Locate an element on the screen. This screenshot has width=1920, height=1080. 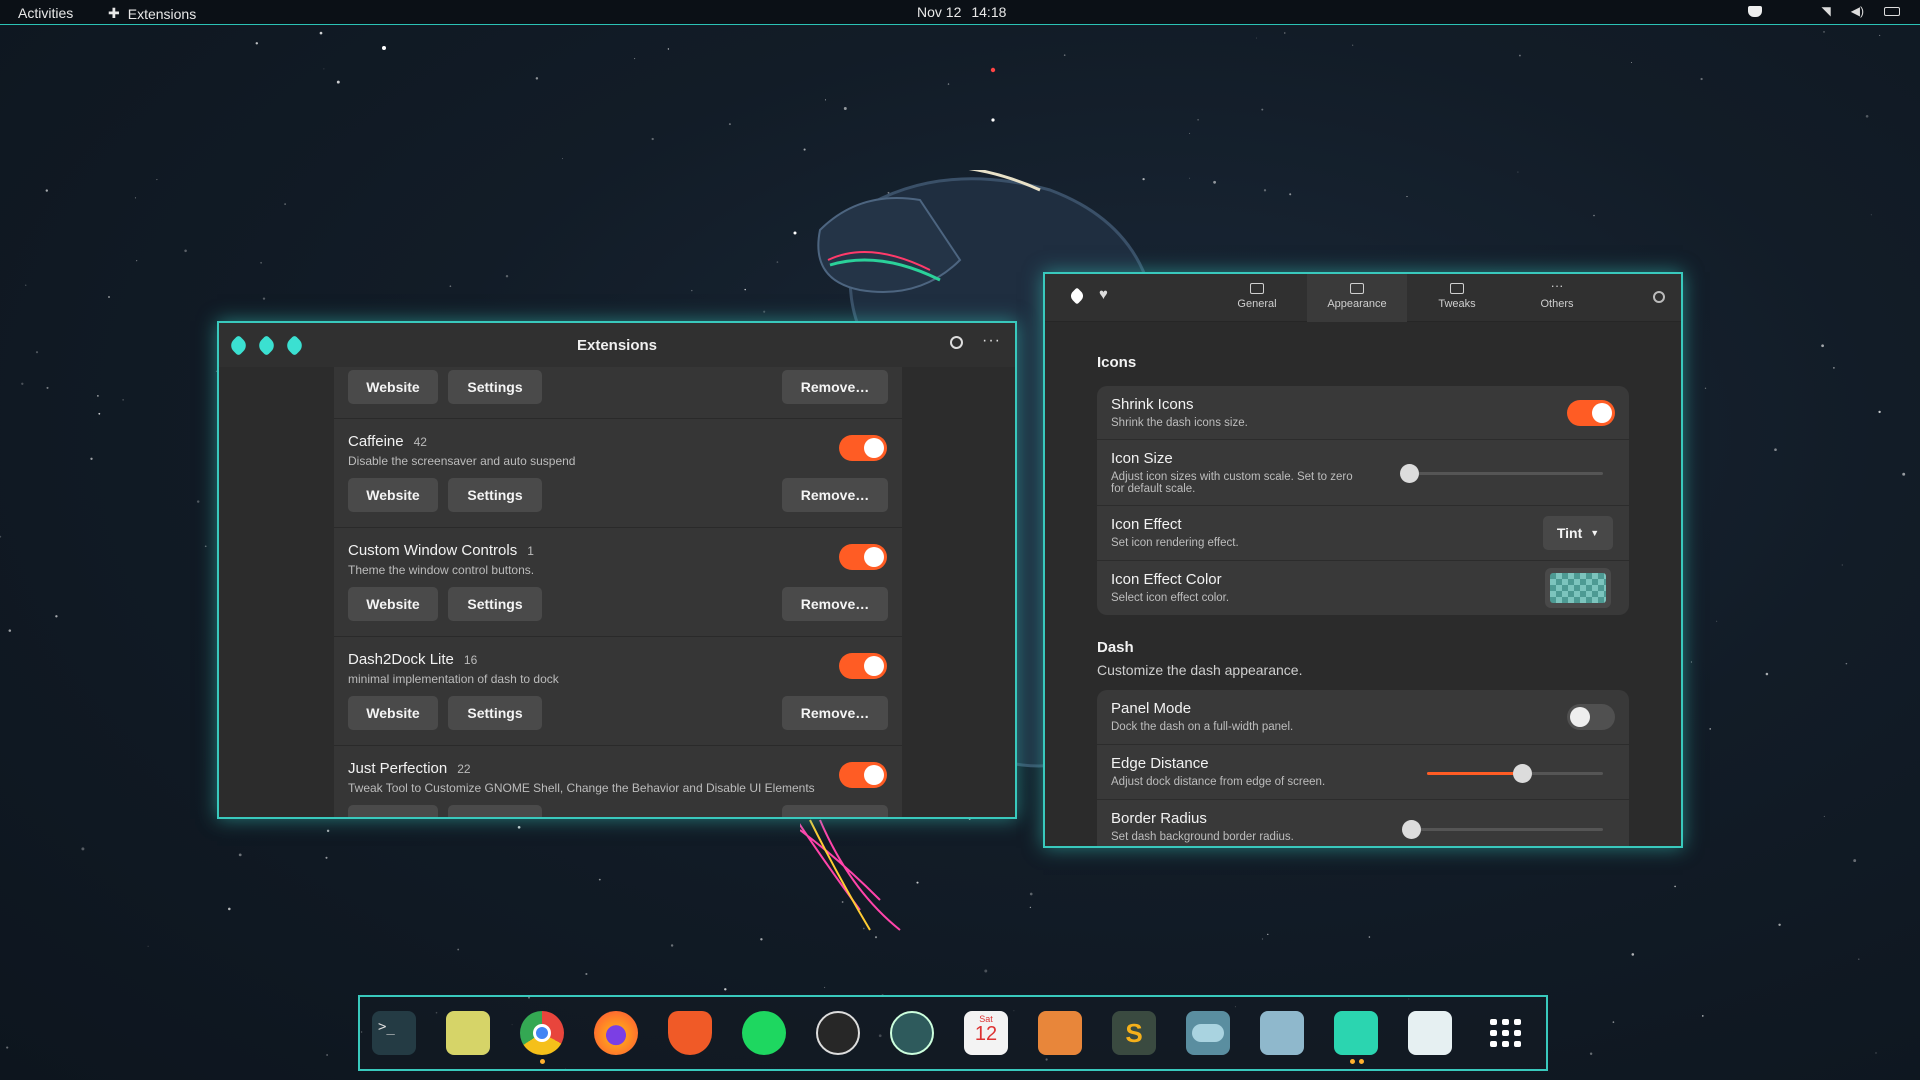
extension-description: minimal implementation of dash to dock is located at coordinates (453, 679).